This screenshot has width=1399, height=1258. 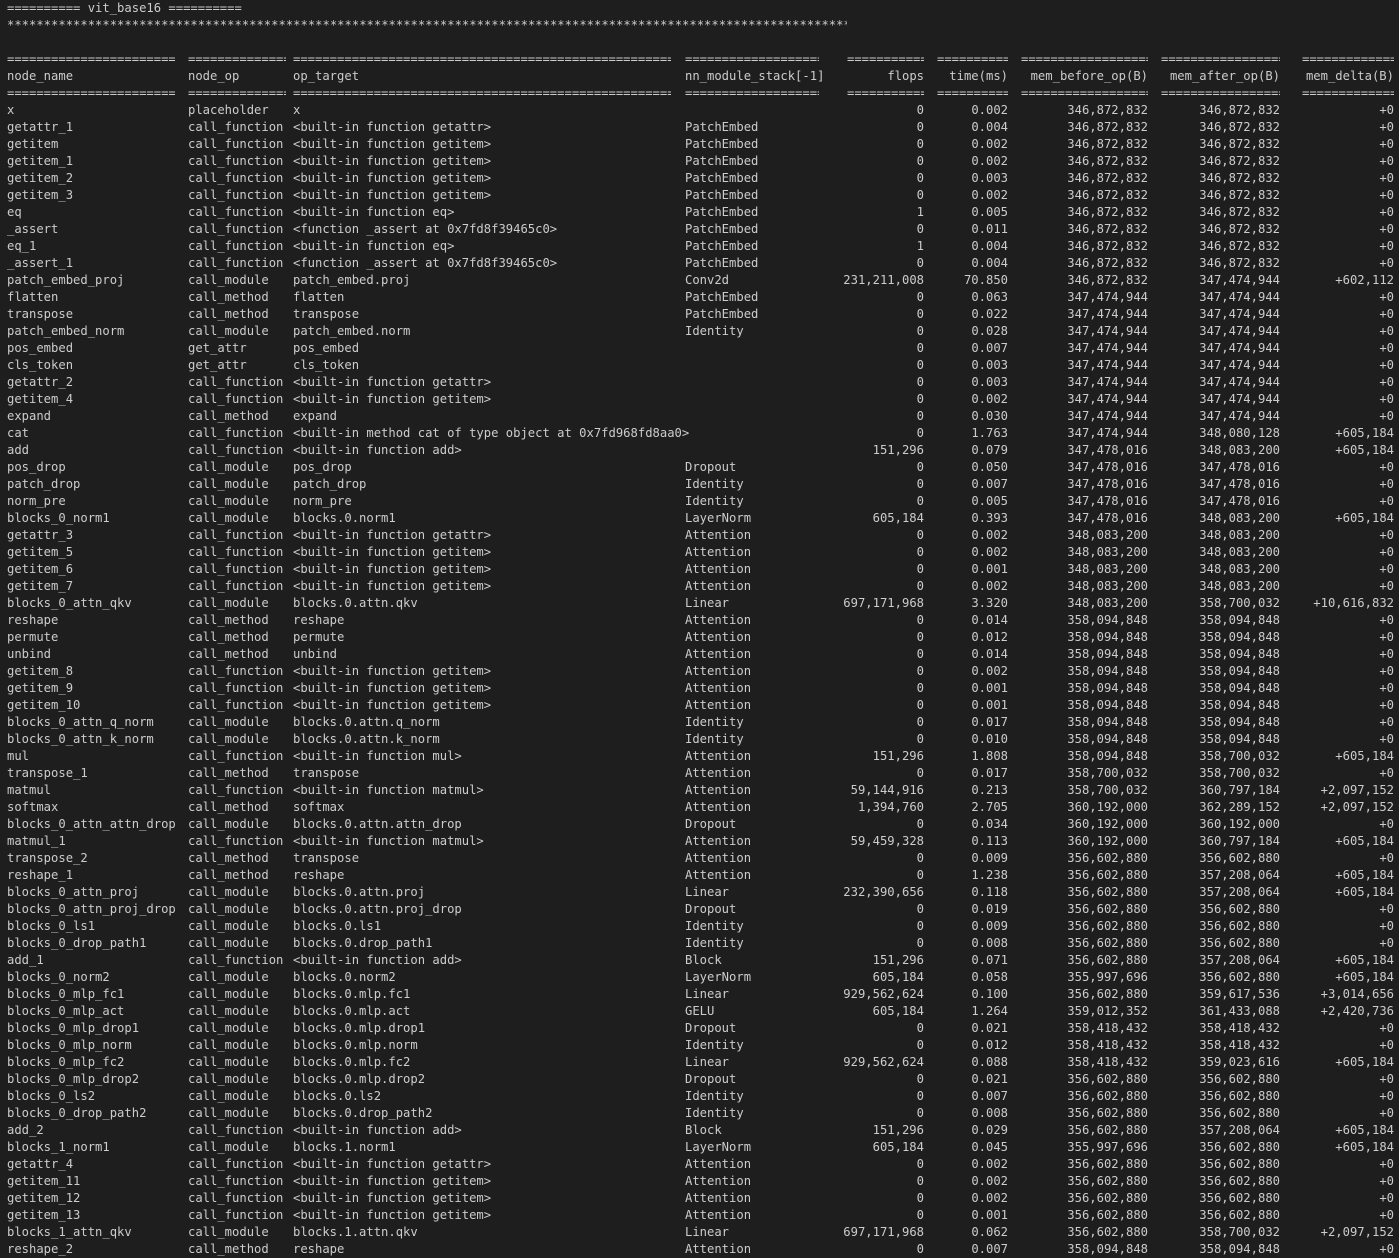 What do you see at coordinates (989, 688) in the screenshot?
I see `cell-time: 0.001` at bounding box center [989, 688].